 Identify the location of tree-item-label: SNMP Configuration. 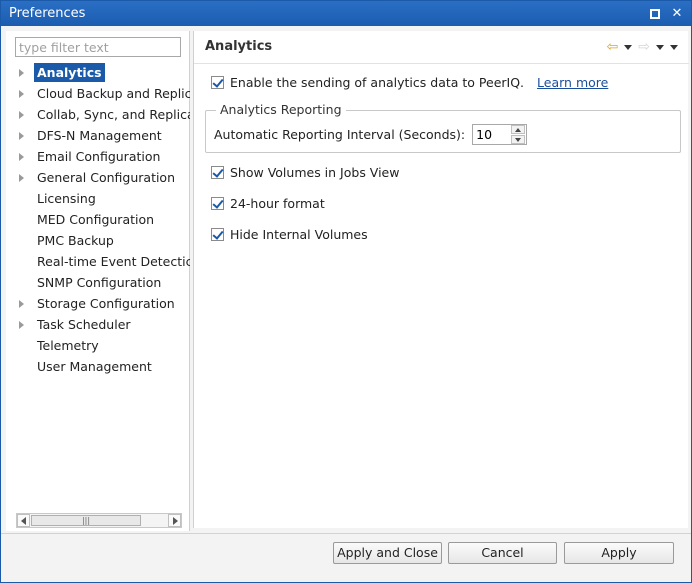
(99, 282).